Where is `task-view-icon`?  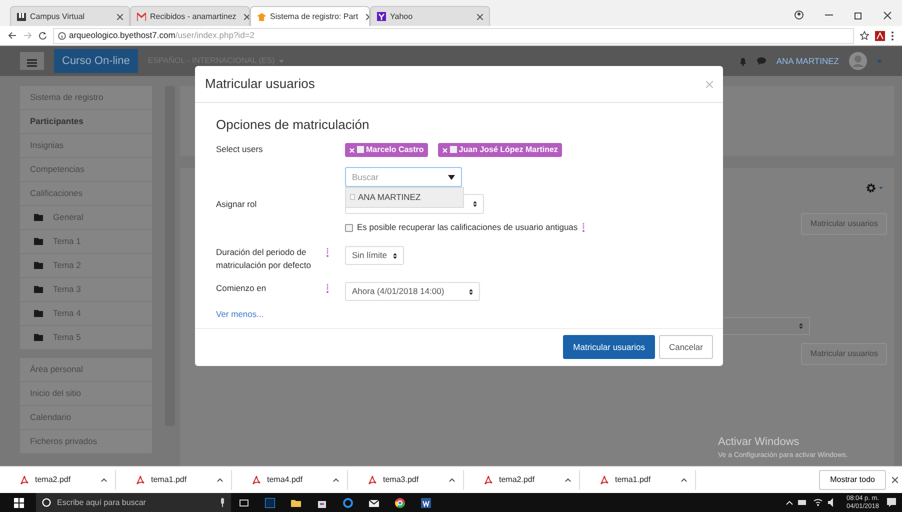
task-view-icon is located at coordinates (244, 503).